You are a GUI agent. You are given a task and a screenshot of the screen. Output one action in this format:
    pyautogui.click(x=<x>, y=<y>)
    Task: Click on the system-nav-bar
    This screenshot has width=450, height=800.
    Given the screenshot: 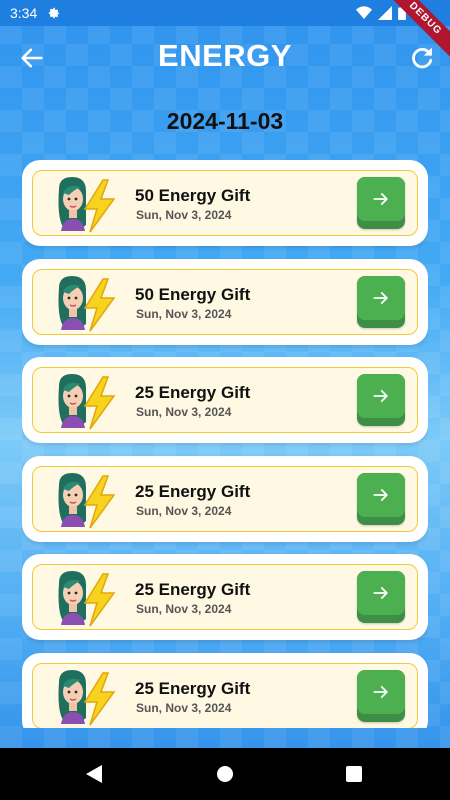 What is the action you would take?
    pyautogui.click(x=225, y=774)
    